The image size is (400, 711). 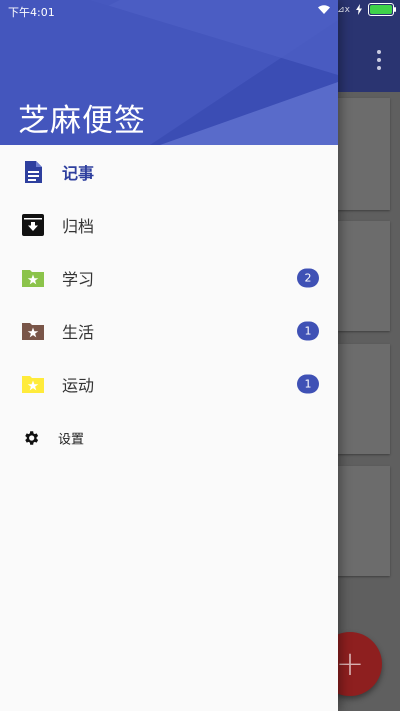 I want to click on app-title: 芝麻便签, so click(x=82, y=121).